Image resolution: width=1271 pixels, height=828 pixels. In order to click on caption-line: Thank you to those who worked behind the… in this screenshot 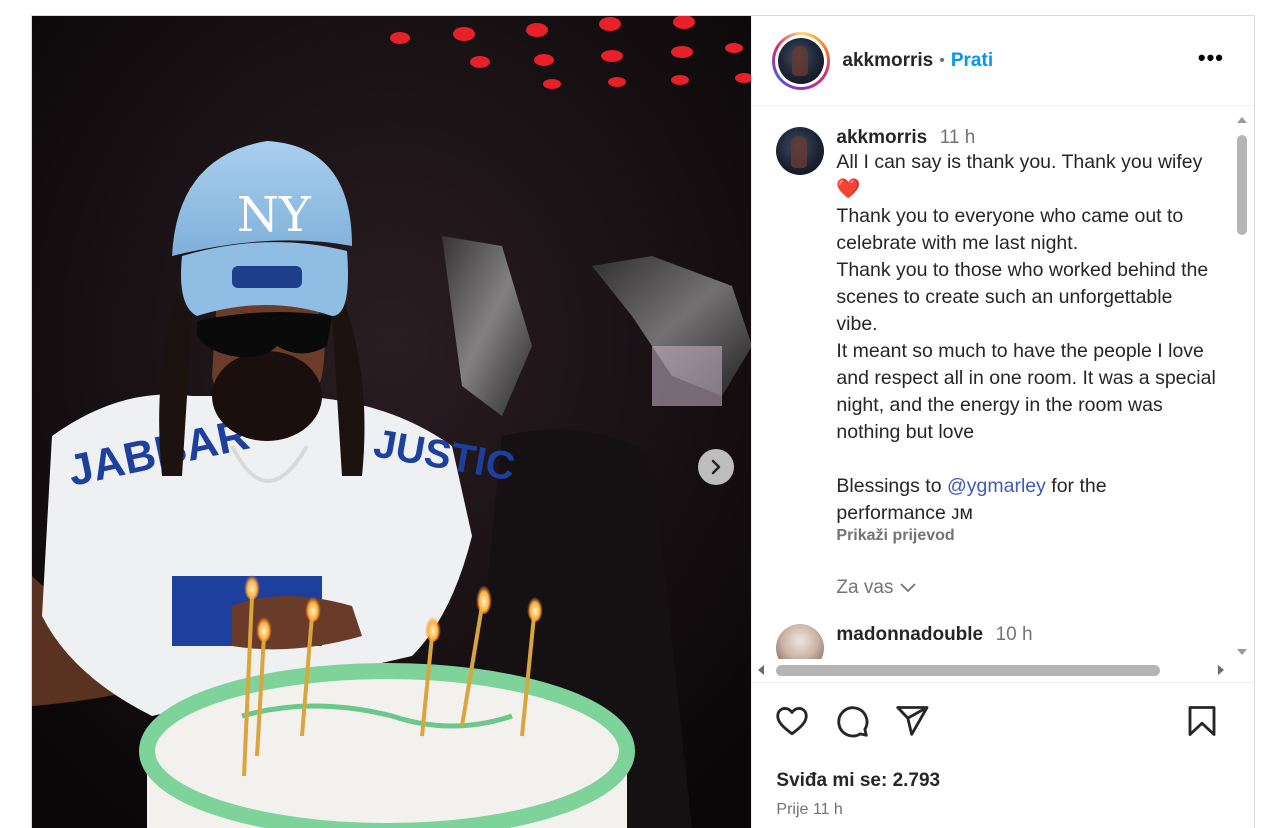, I will do `click(1022, 297)`.